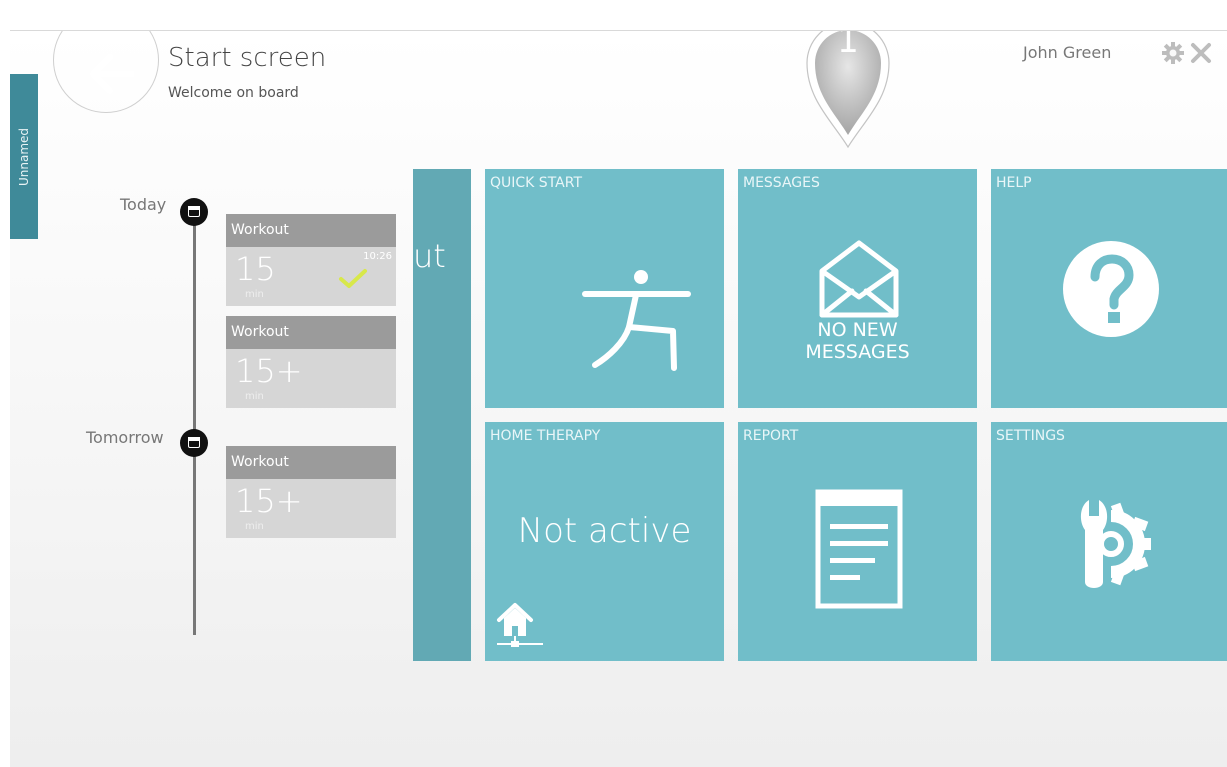  I want to click on gear-icon, so click(1173, 53).